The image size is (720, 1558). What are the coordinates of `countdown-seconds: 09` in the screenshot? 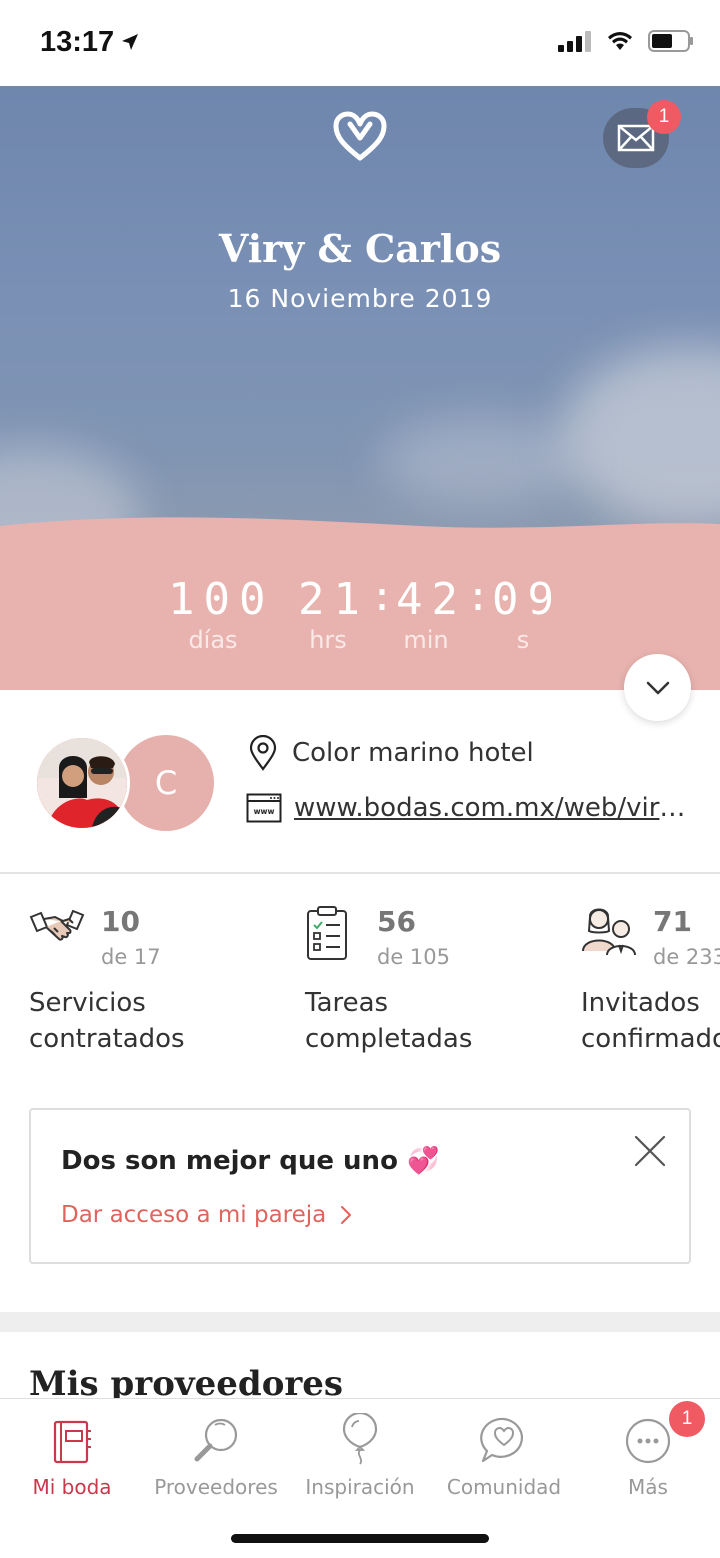 It's located at (527, 599).